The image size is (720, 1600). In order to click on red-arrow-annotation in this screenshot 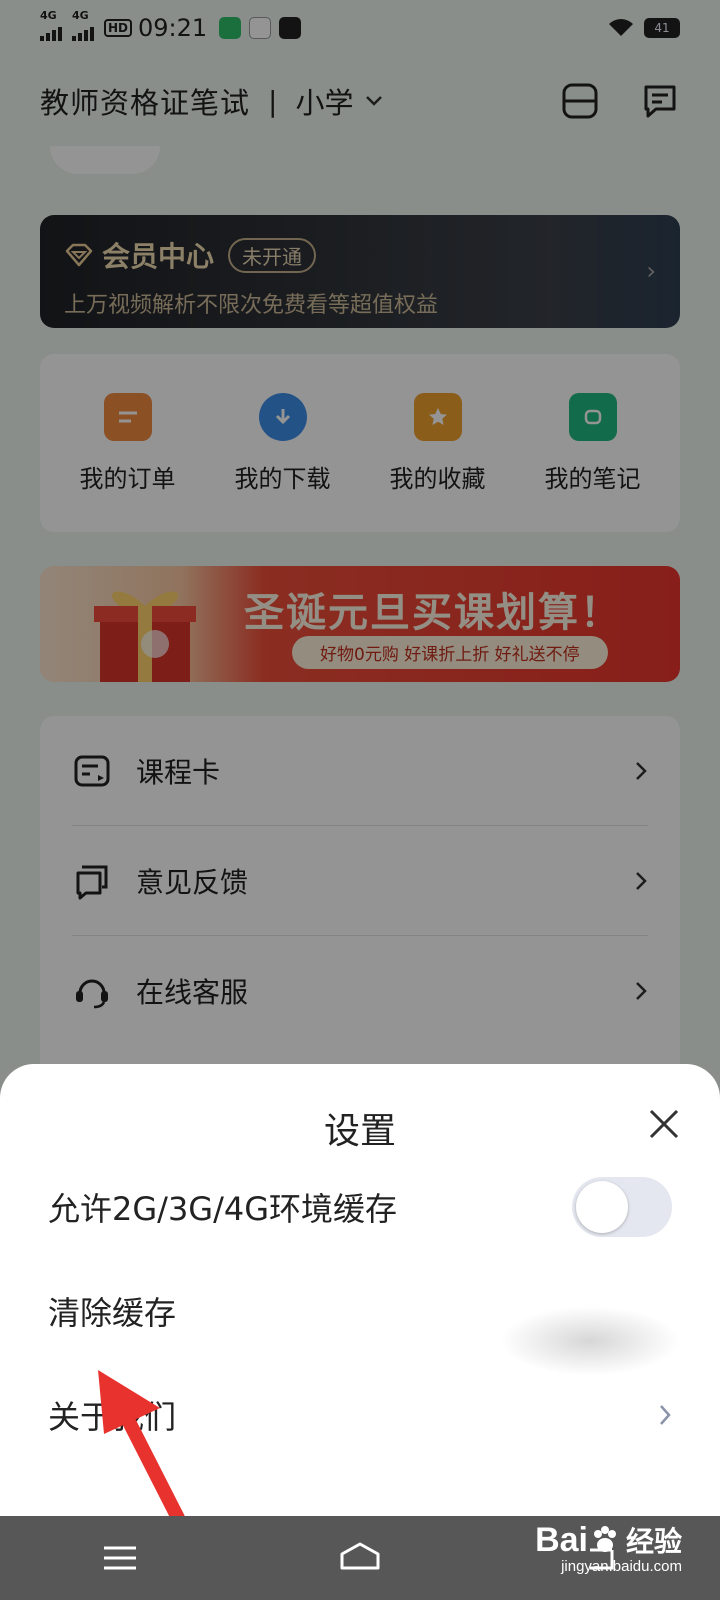, I will do `click(141, 1447)`.